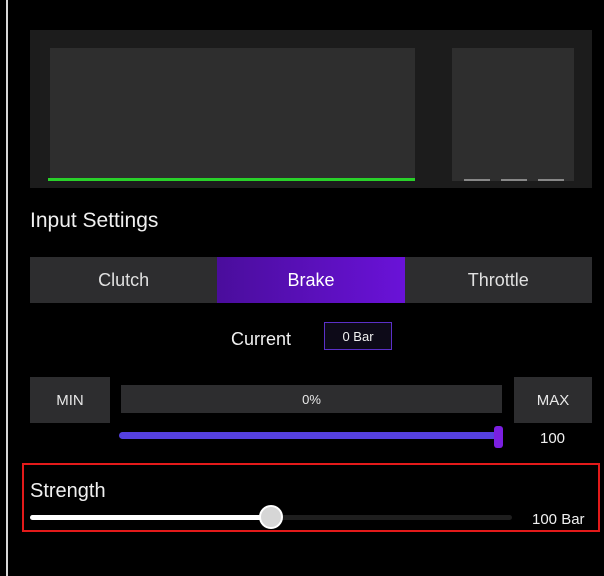  Describe the element at coordinates (553, 438) in the screenshot. I see `max-value-readout: 100` at that location.